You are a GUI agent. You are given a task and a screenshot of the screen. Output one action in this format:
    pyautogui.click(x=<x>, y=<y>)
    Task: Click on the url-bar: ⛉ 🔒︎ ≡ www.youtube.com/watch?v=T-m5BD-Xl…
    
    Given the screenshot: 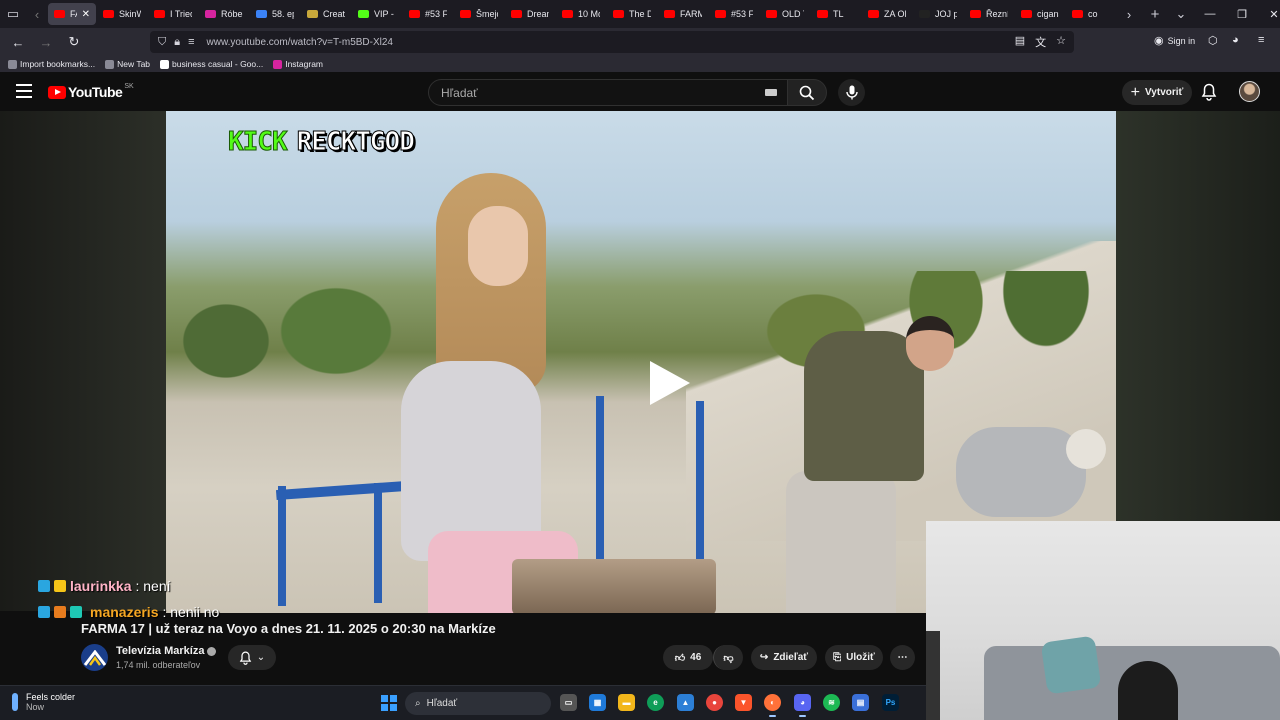 What is the action you would take?
    pyautogui.click(x=612, y=42)
    